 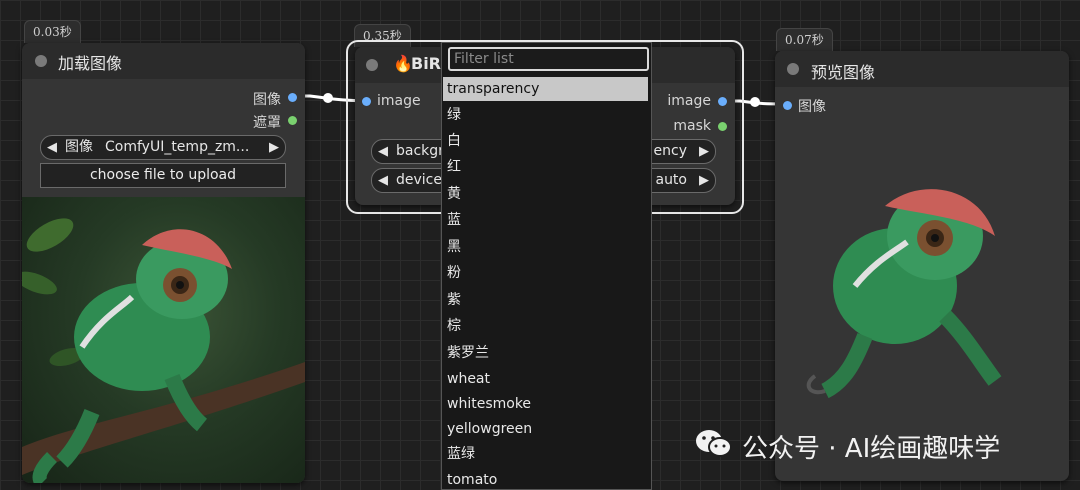 I want to click on chameleon-cutout, so click(x=904, y=294).